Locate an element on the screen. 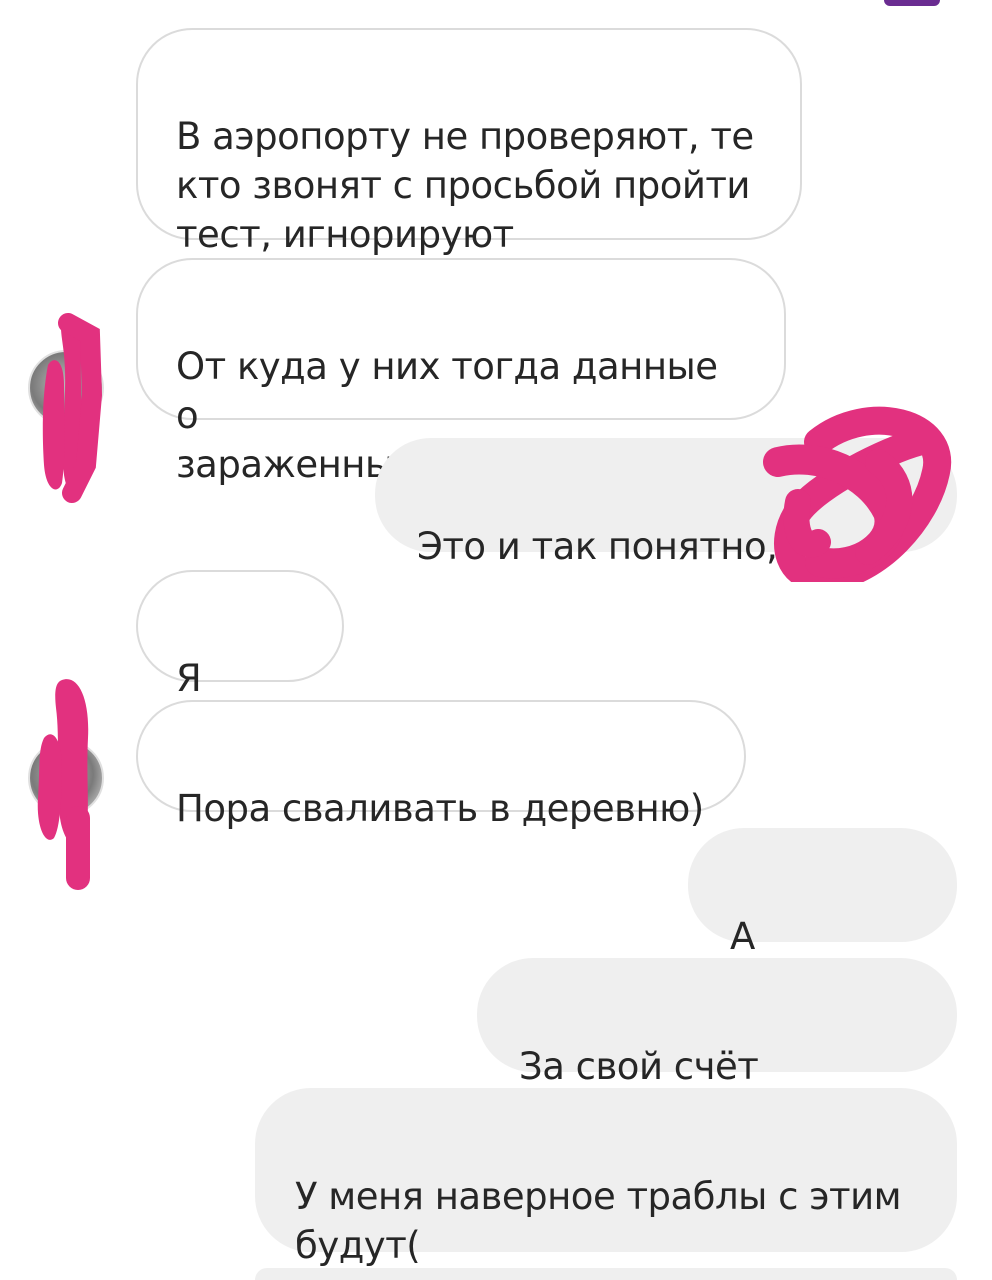 The width and height of the screenshot is (992, 1280). message-bubble-incoming: Я знаю is located at coordinates (240, 659).